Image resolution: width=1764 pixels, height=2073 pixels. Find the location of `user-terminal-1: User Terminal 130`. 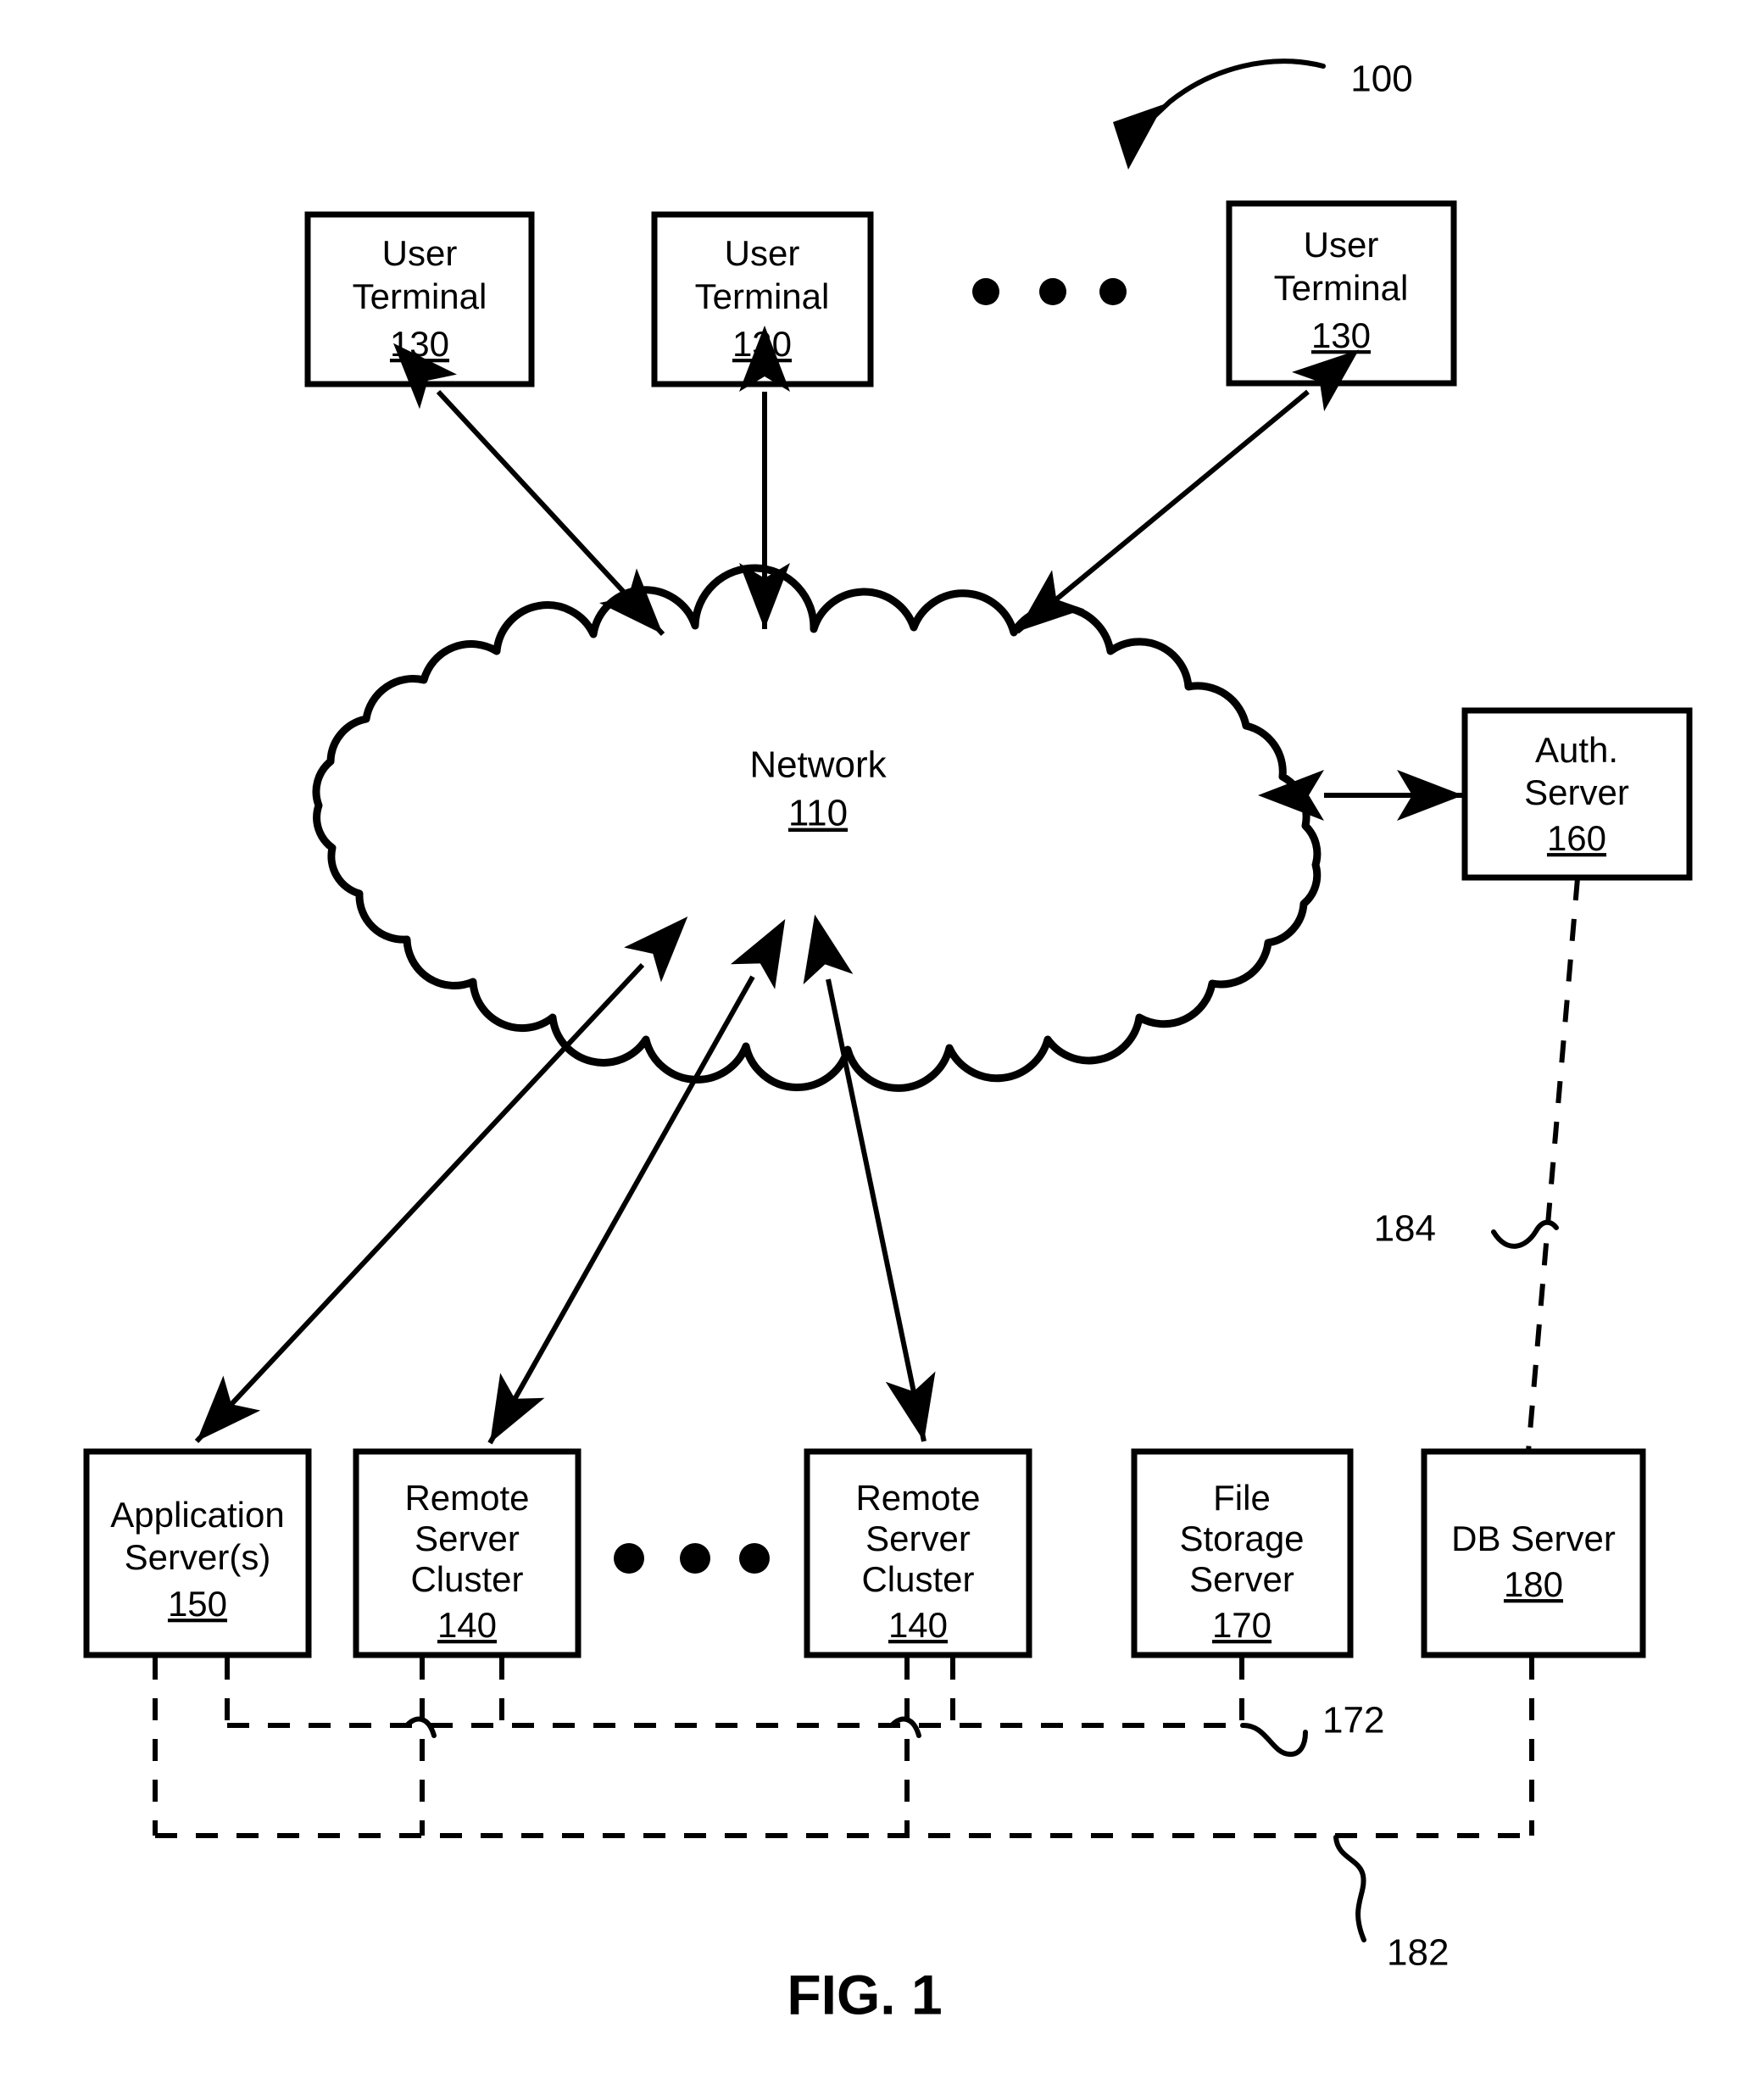

user-terminal-1: User Terminal 130 is located at coordinates (419, 299).